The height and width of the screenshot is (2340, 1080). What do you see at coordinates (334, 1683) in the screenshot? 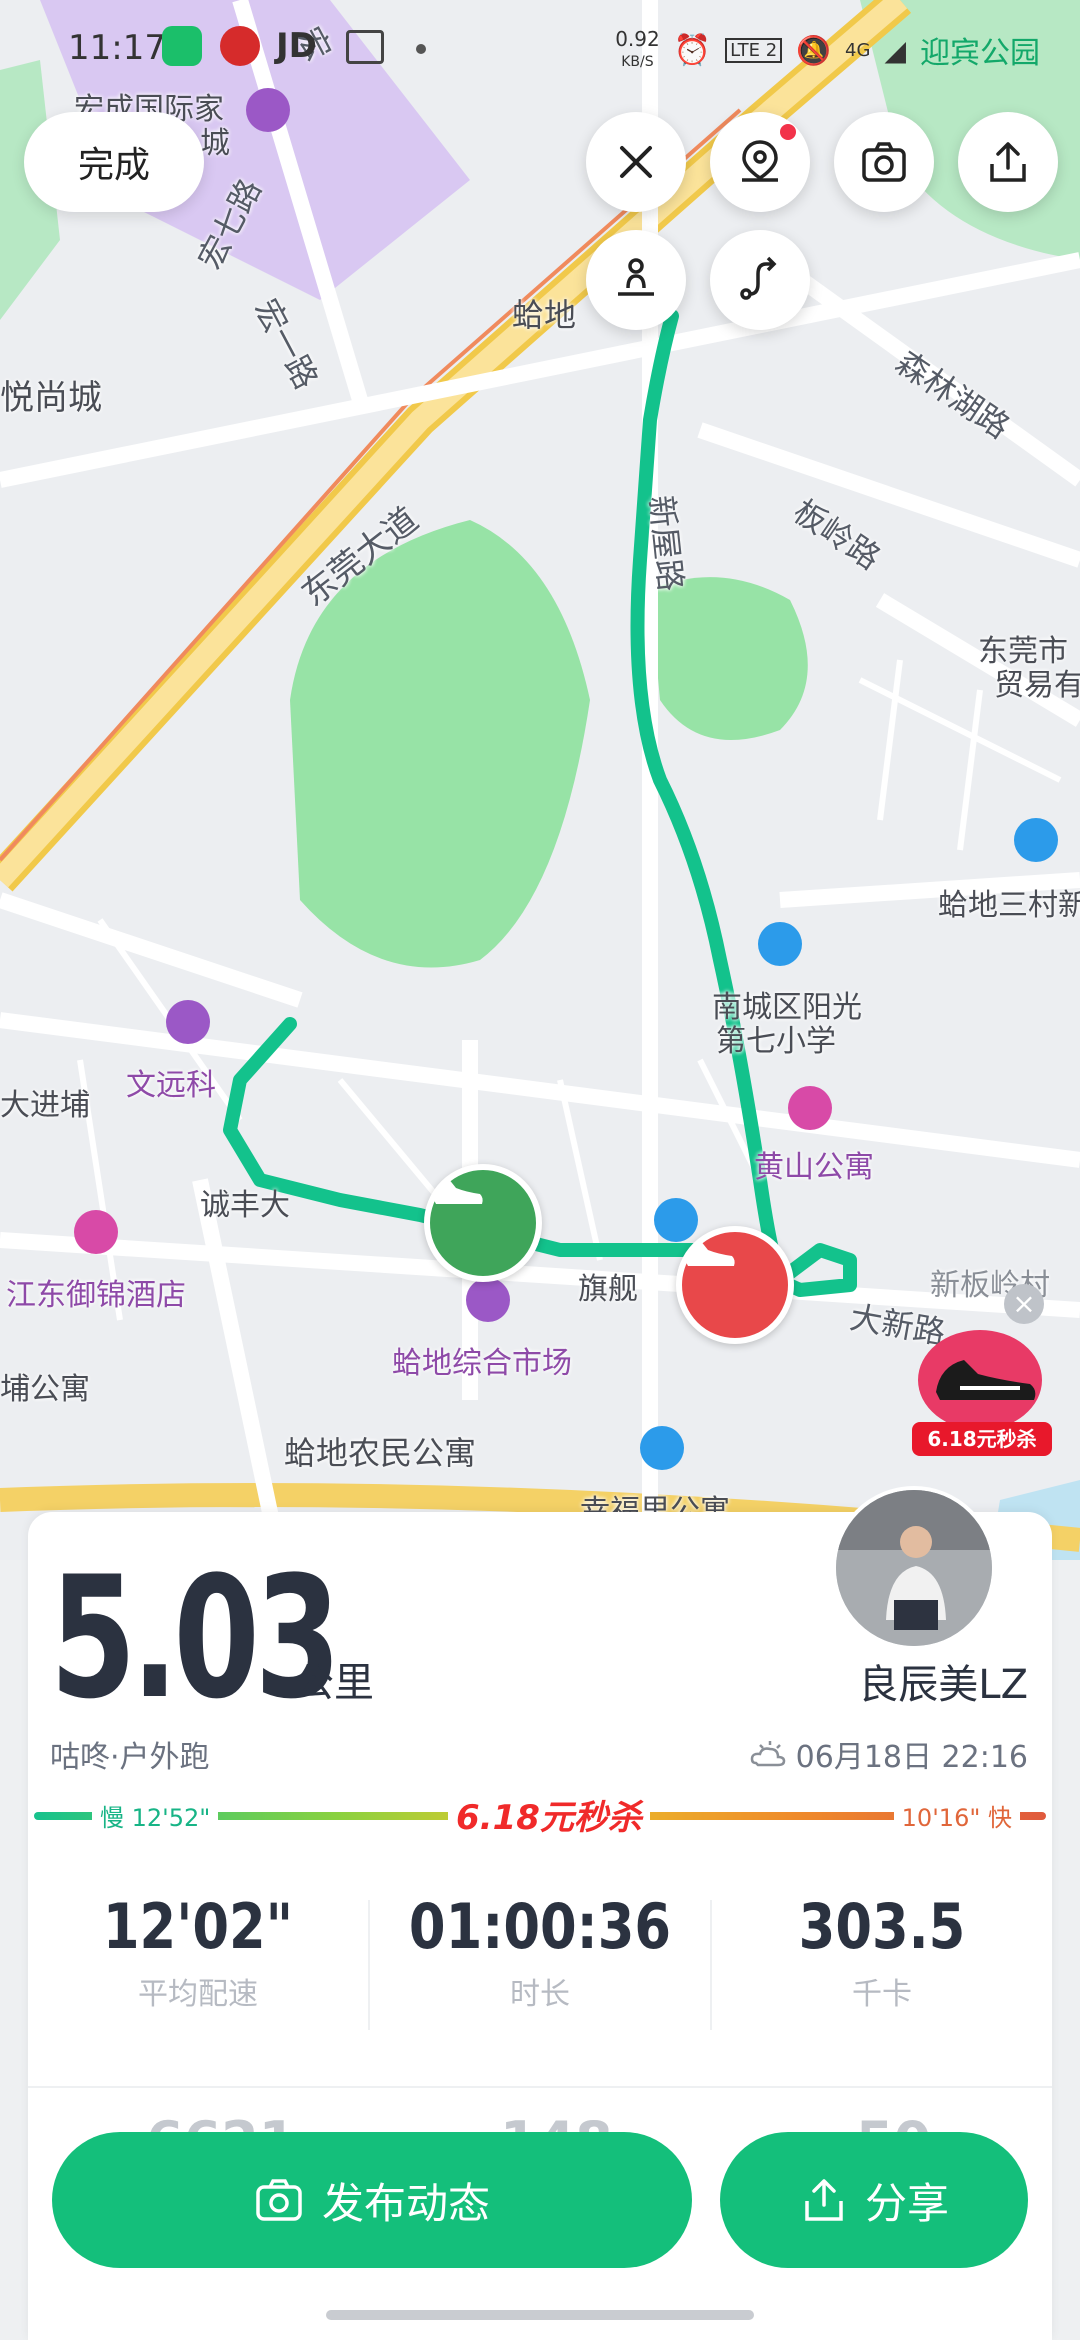
I see `distance-unit: 公里` at bounding box center [334, 1683].